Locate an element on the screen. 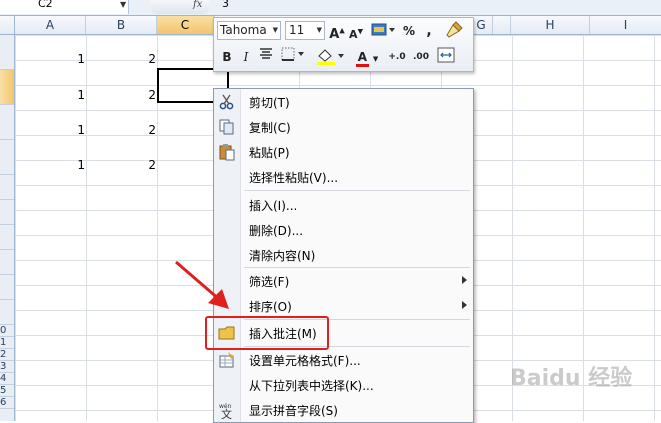  watermark-text: Baidu 经验 is located at coordinates (571, 378).